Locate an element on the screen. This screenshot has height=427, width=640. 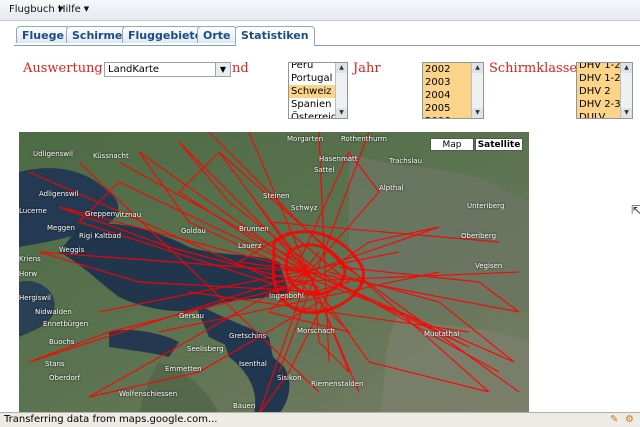
place-label: Morgarten is located at coordinates (305, 139).